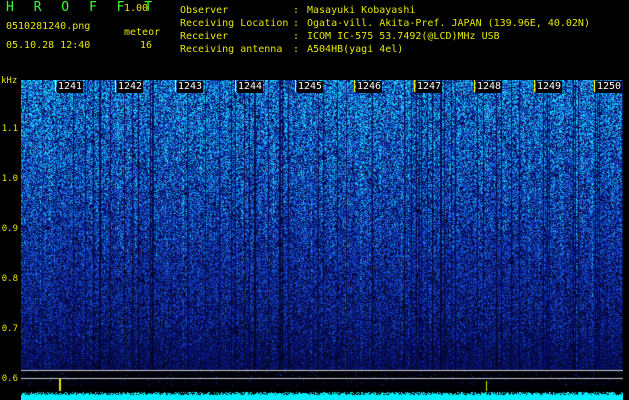 The height and width of the screenshot is (400, 629). What do you see at coordinates (489, 87) in the screenshot?
I see `x-tick-label: 1248` at bounding box center [489, 87].